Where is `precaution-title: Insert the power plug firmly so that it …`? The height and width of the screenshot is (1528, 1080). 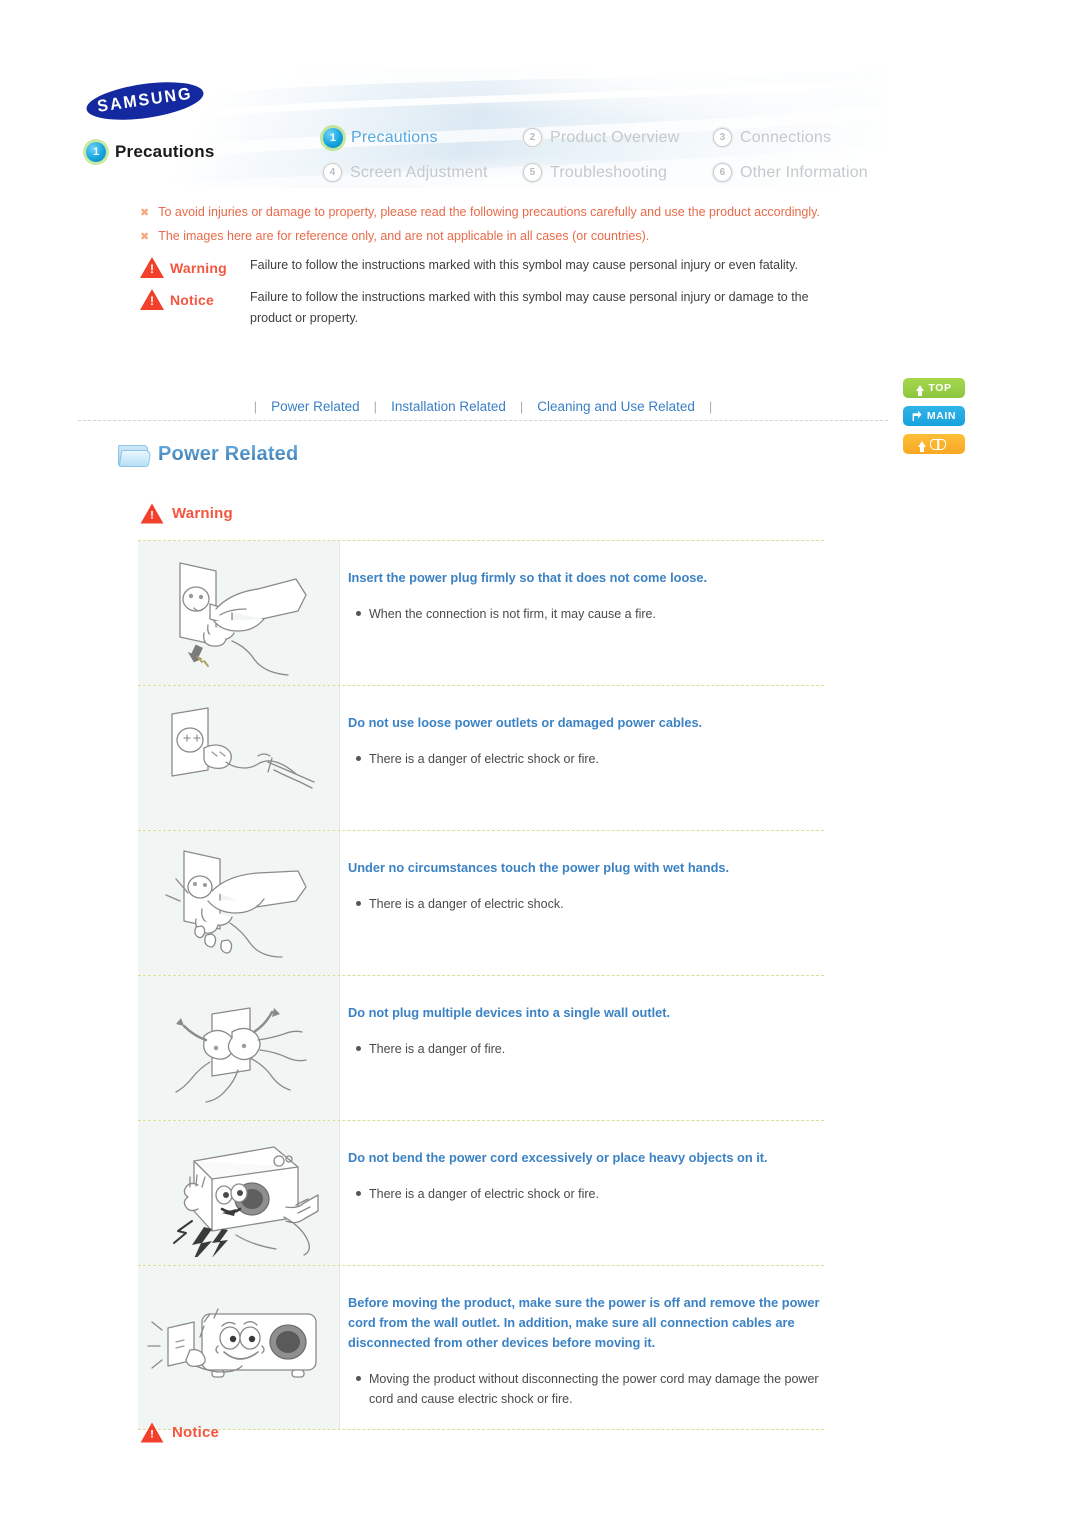 precaution-title: Insert the power plug firmly so that it … is located at coordinates (528, 577).